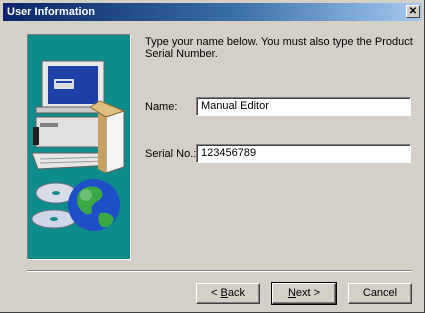  I want to click on serial-number-label: Serial No.:, so click(171, 154).